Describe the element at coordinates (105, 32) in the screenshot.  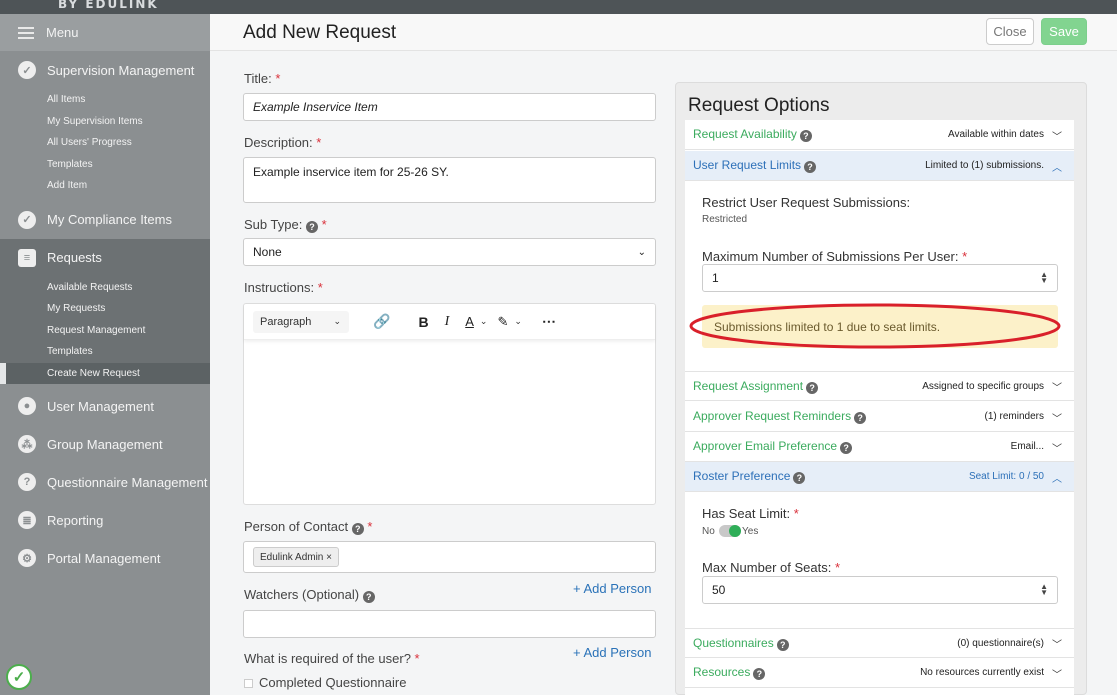
I see `menu-toggle: Menu` at that location.